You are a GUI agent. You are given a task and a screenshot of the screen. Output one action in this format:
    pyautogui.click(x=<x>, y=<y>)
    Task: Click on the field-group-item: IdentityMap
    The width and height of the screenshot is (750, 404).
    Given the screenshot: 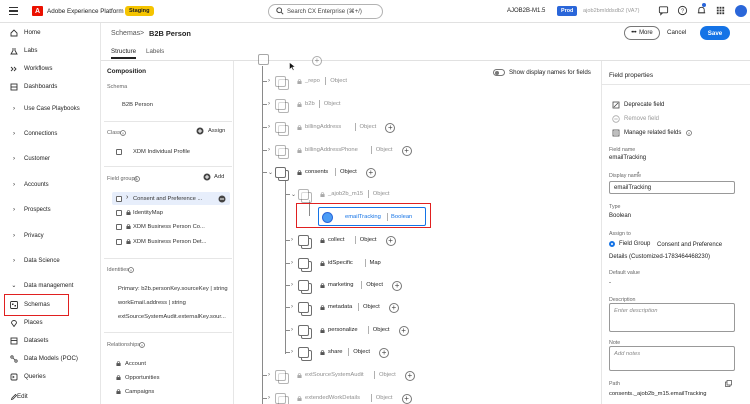 What is the action you would take?
    pyautogui.click(x=148, y=213)
    